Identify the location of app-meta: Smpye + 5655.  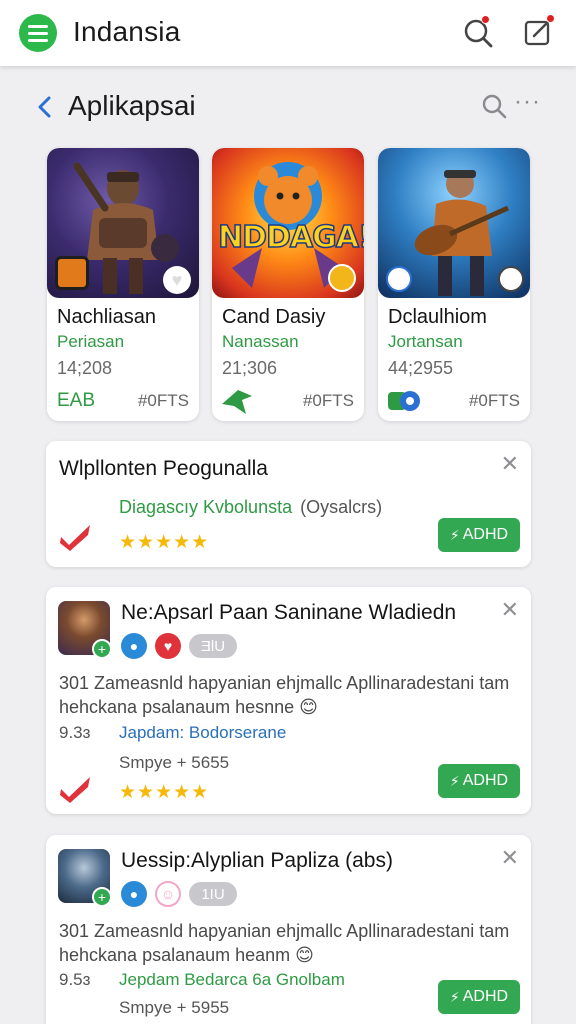
(174, 762).